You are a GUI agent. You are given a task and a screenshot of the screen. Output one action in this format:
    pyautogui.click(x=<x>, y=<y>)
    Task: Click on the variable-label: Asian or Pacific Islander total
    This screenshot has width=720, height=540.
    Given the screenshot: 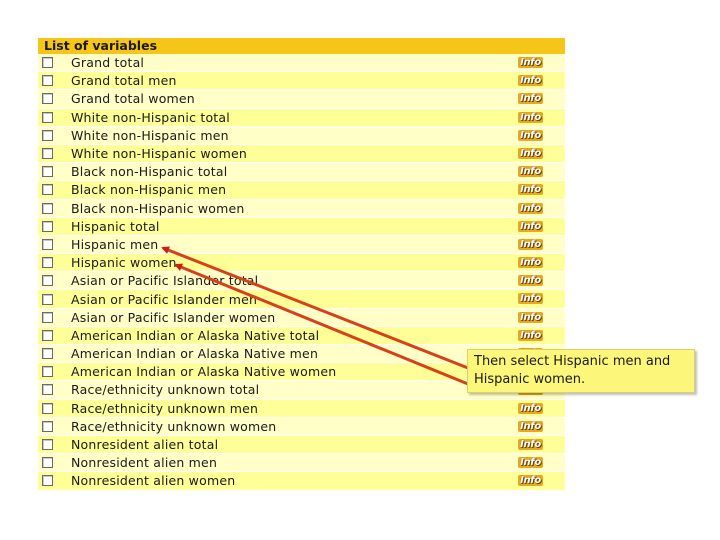 What is the action you would take?
    pyautogui.click(x=165, y=281)
    